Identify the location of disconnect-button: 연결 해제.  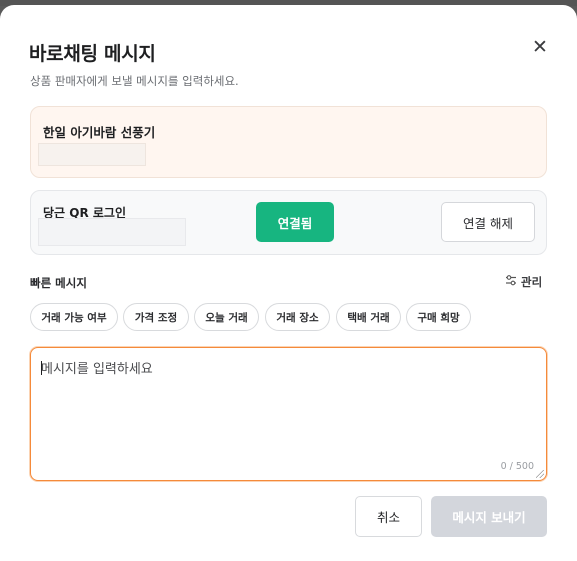
(488, 222).